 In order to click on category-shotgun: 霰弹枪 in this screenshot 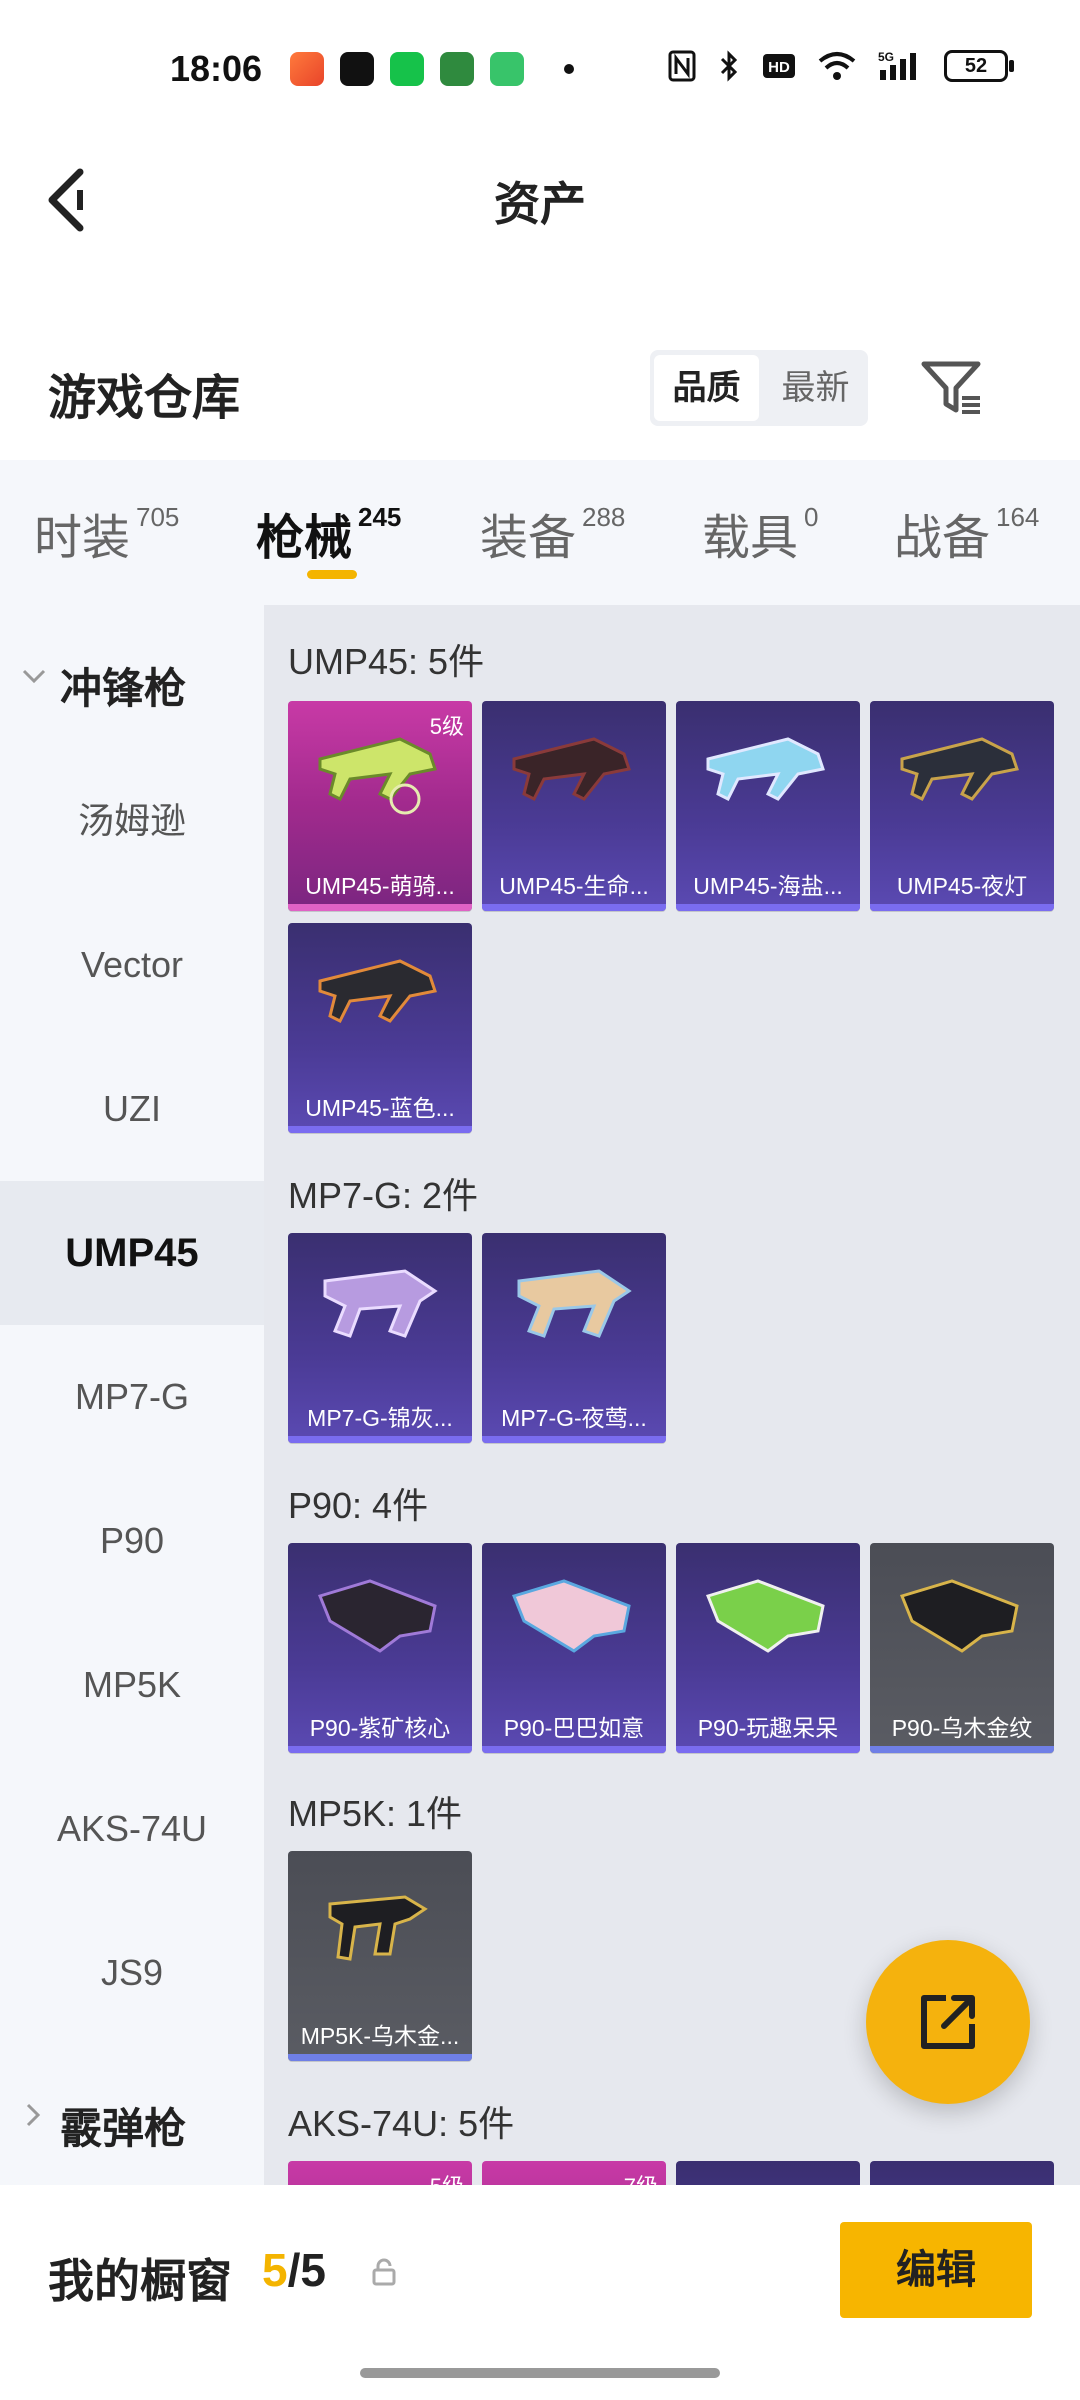, I will do `click(132, 2117)`.